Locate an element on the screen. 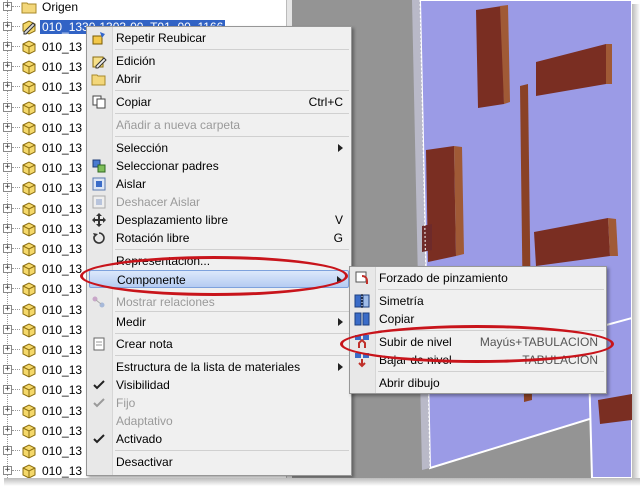 This screenshot has width=640, height=486. window-shadow-bottom is located at coordinates (322, 482).